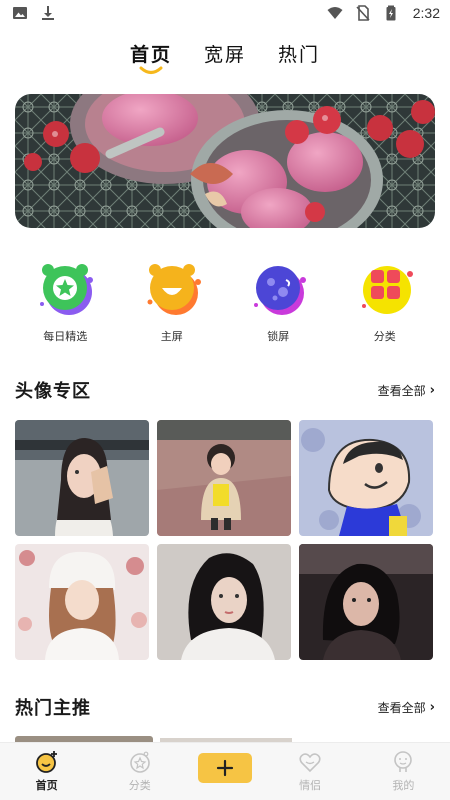 This screenshot has height=800, width=450. I want to click on avatar-image-toddler, so click(224, 478).